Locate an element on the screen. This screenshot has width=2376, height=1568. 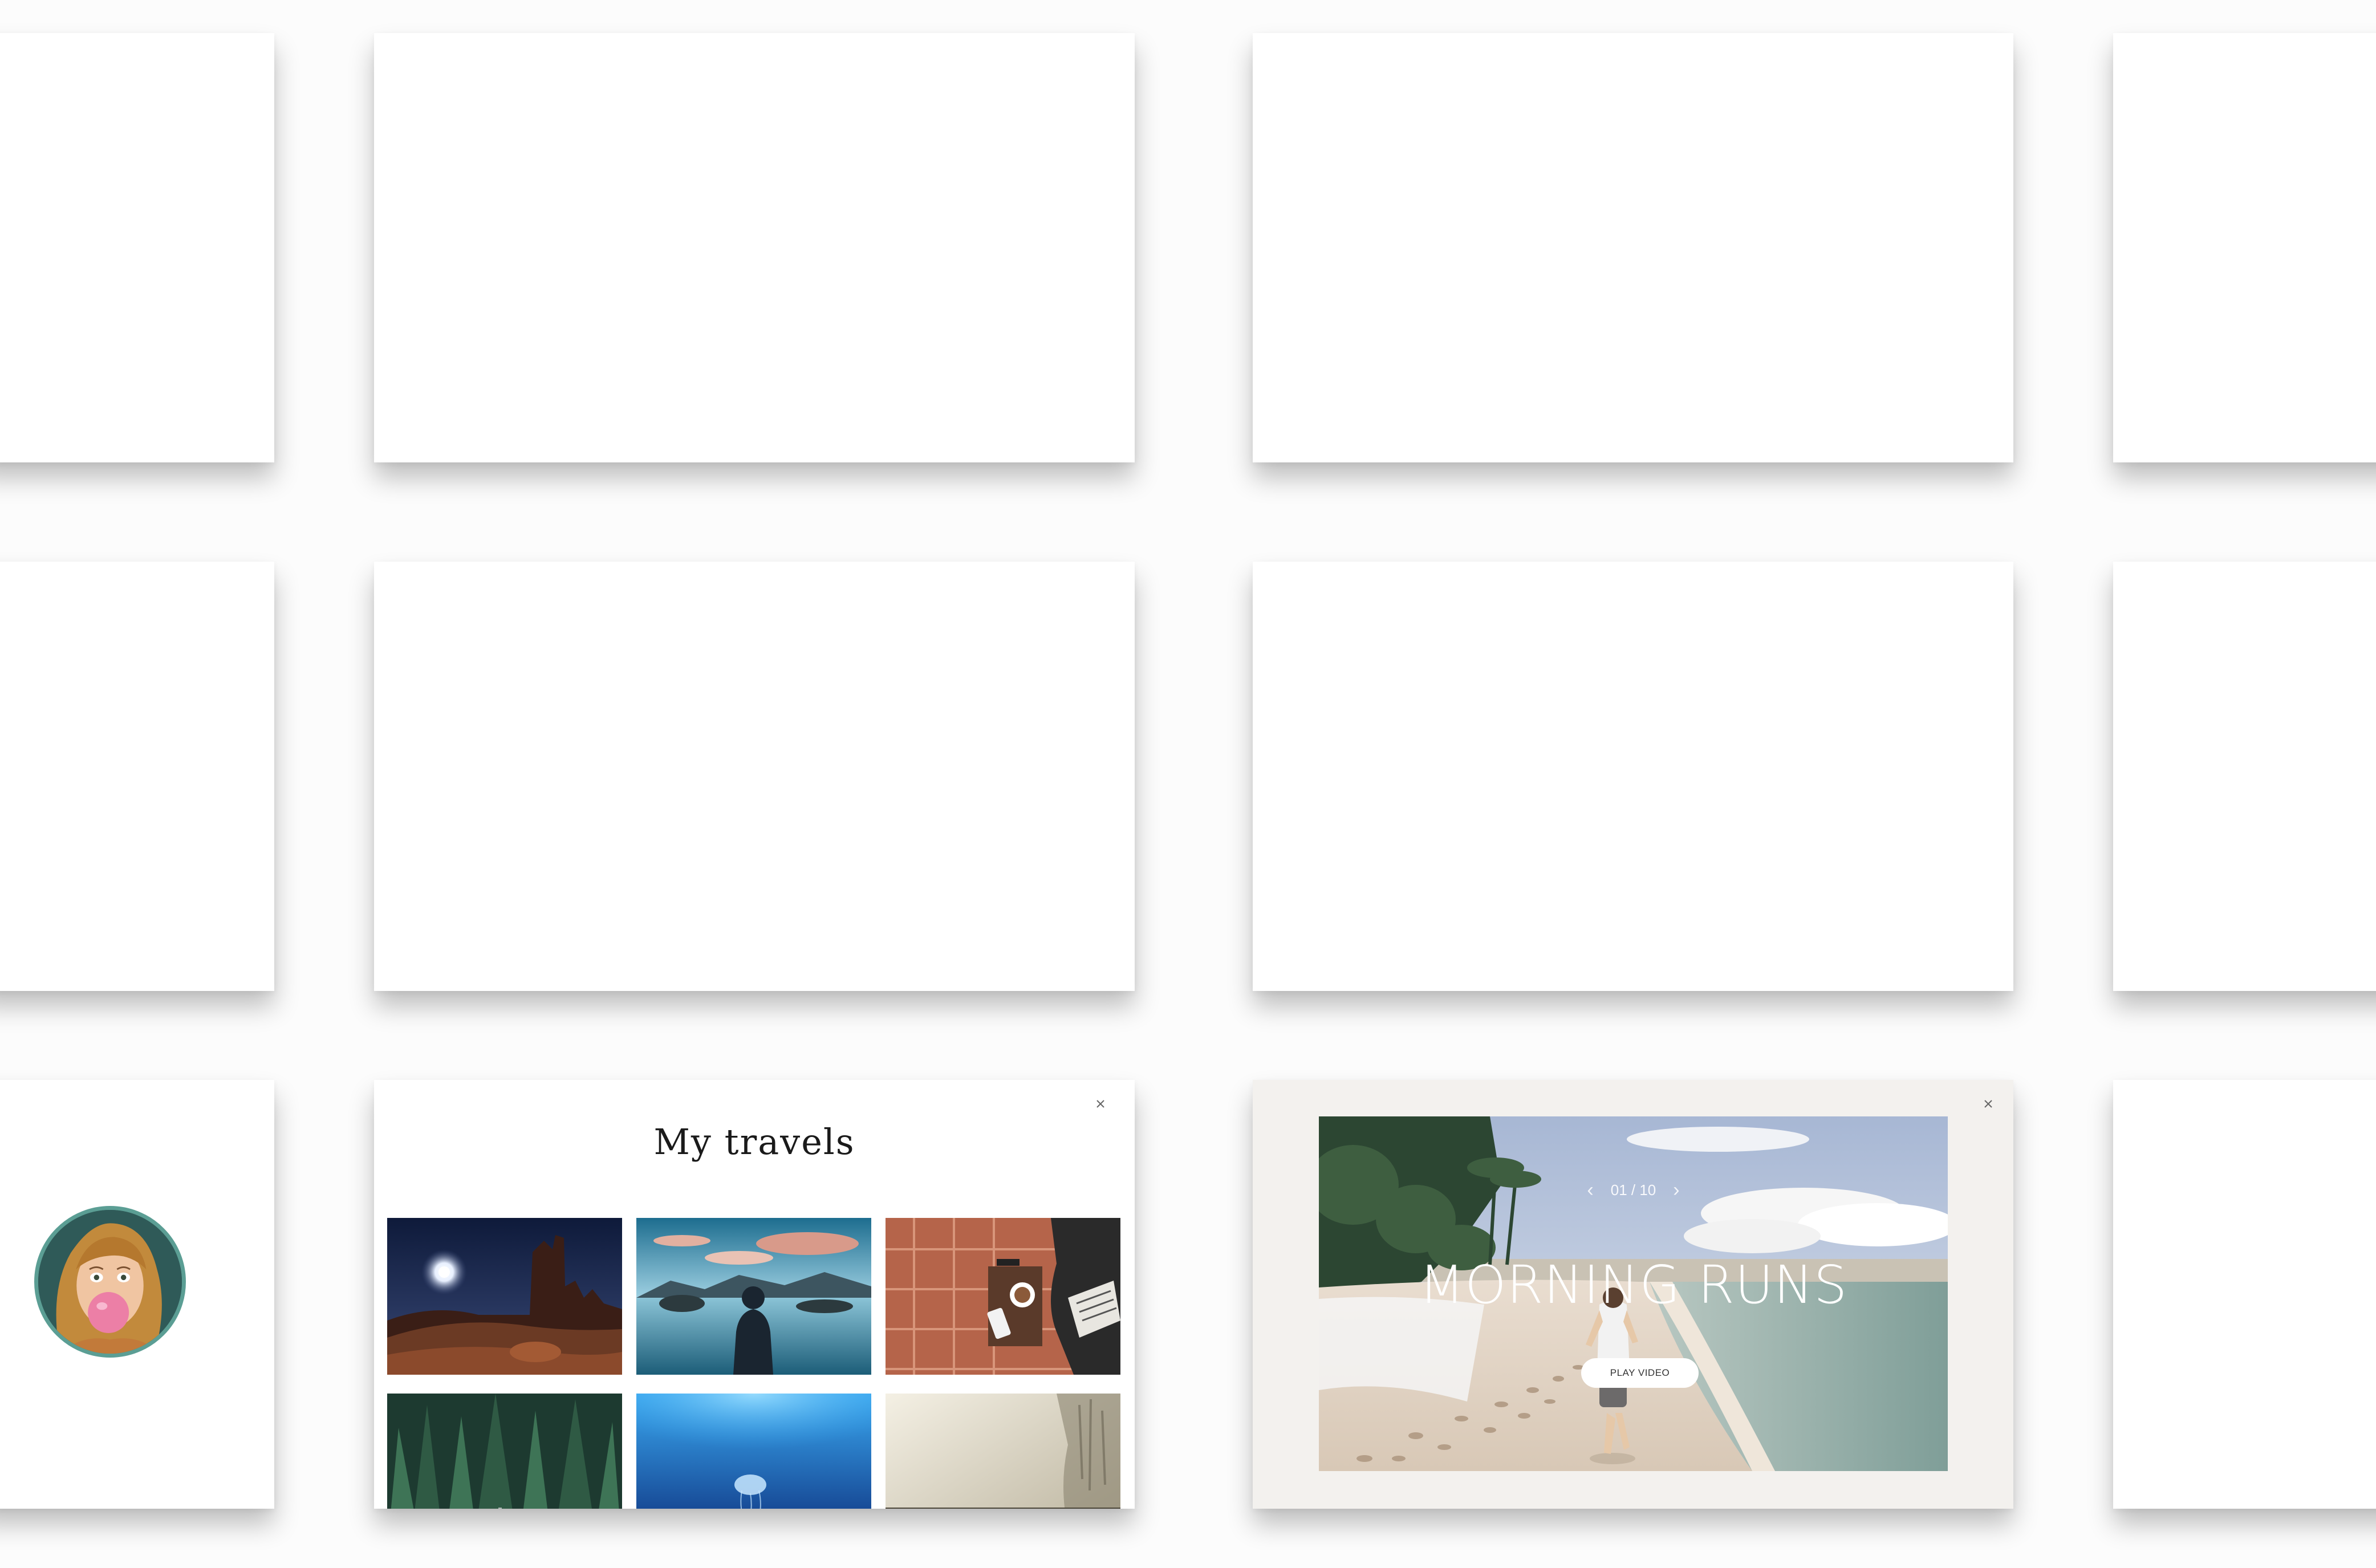
slide-counter-text: 01 / 10 is located at coordinates (1633, 1190).